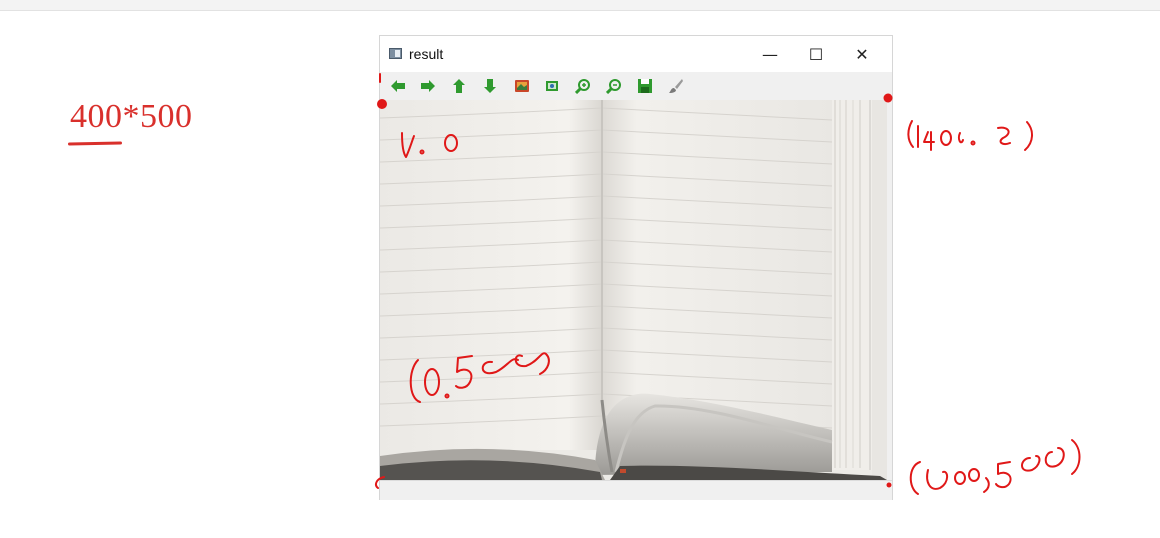 The image size is (1160, 538). I want to click on close-button: ✕, so click(862, 54).